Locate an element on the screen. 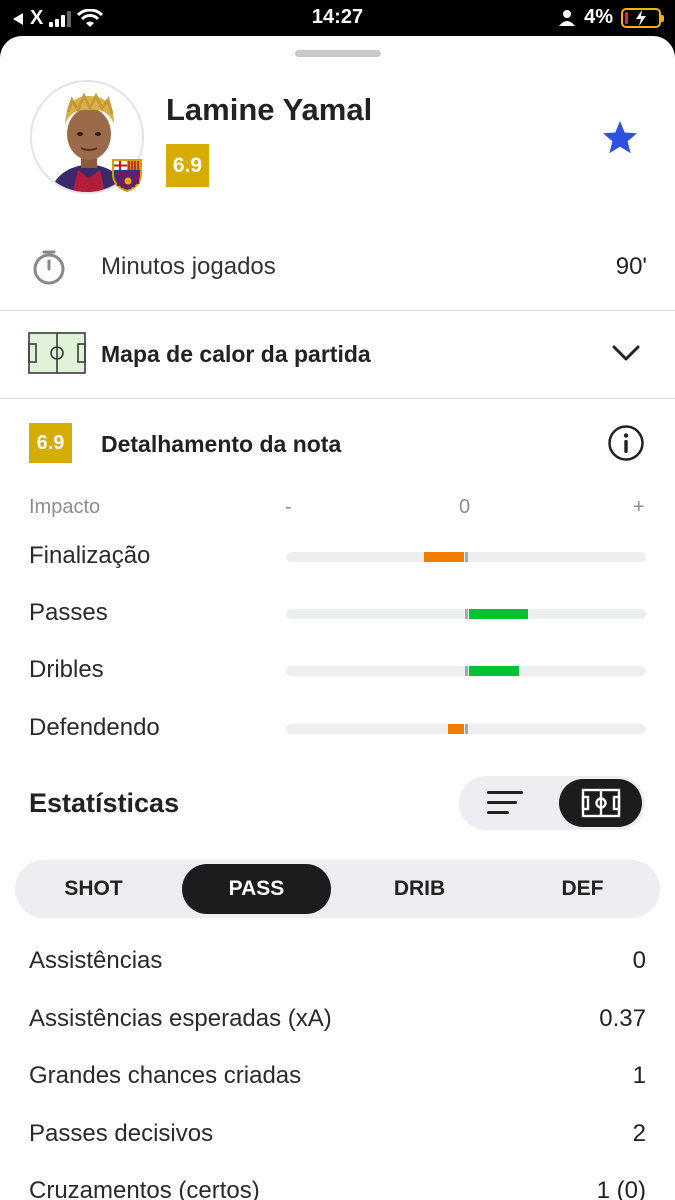  status-right: 4% is located at coordinates (611, 17).